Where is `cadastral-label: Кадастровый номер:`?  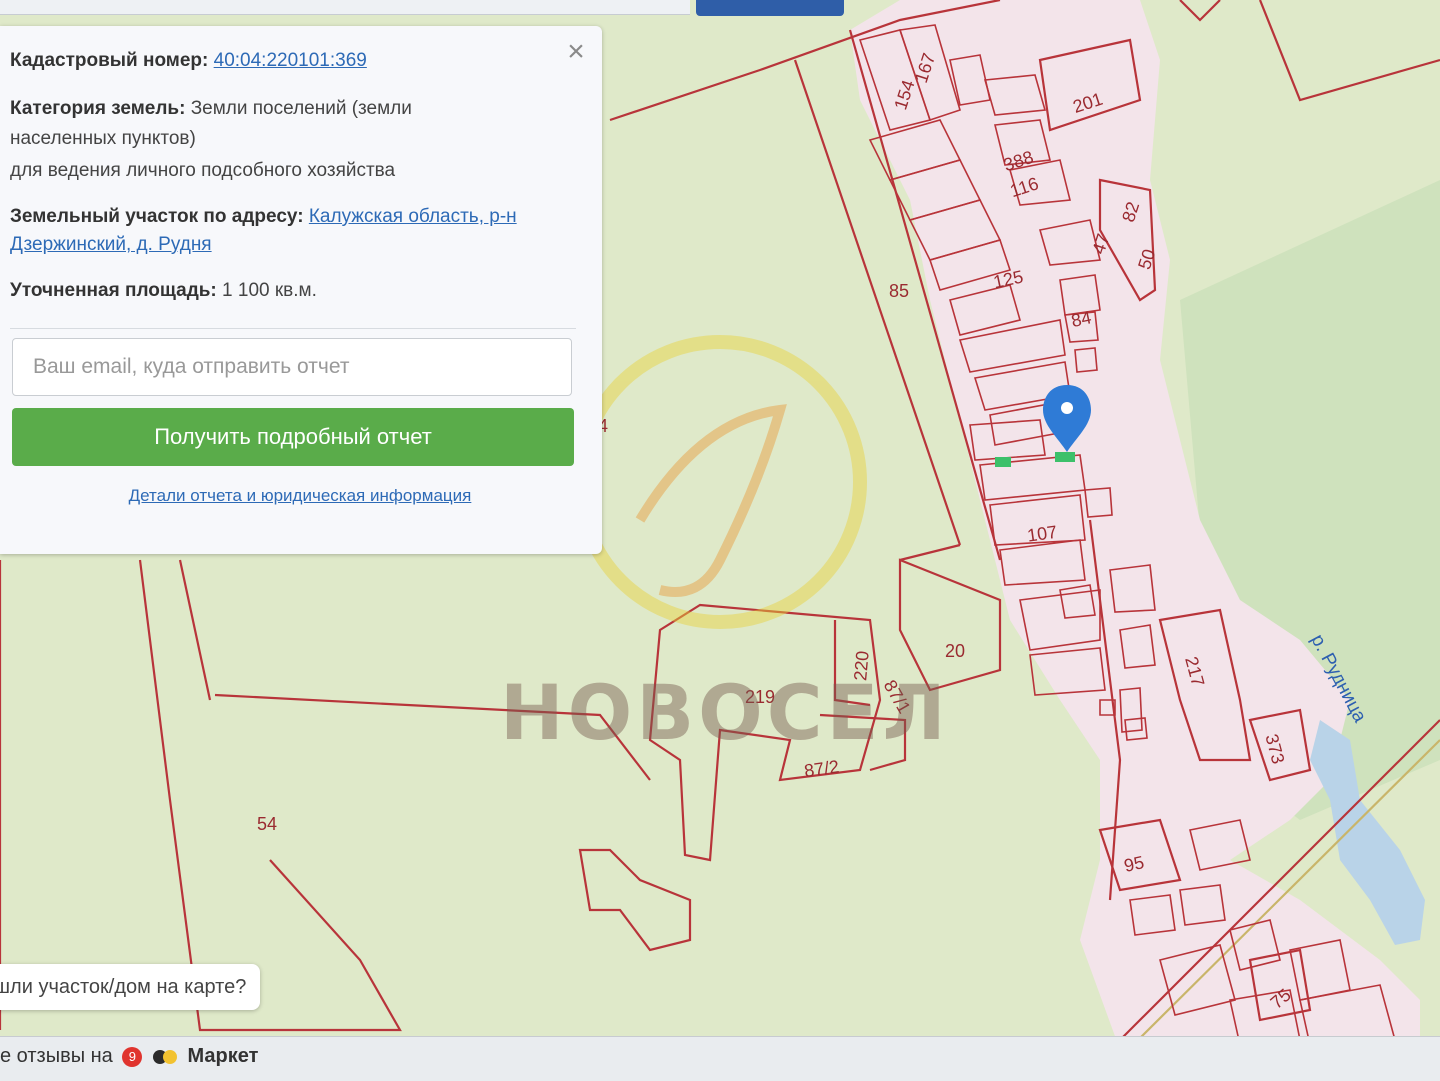 cadastral-label: Кадастровый номер: is located at coordinates (109, 60).